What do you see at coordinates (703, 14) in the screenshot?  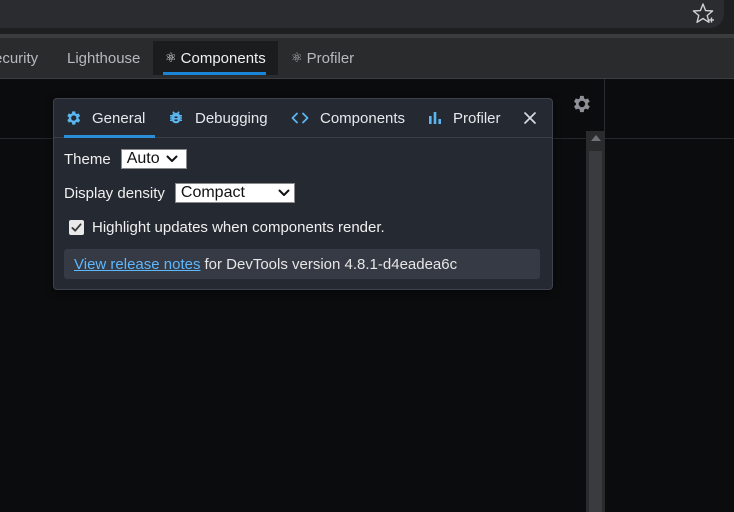 I see `star-bookmark-icon` at bounding box center [703, 14].